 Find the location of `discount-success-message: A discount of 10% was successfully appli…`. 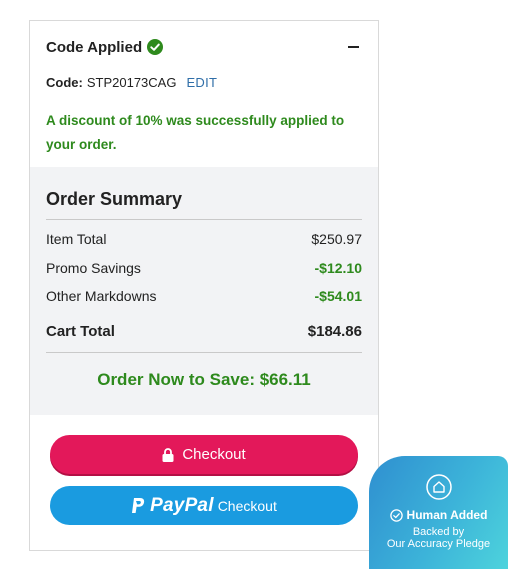

discount-success-message: A discount of 10% was successfully appli… is located at coordinates (195, 132).